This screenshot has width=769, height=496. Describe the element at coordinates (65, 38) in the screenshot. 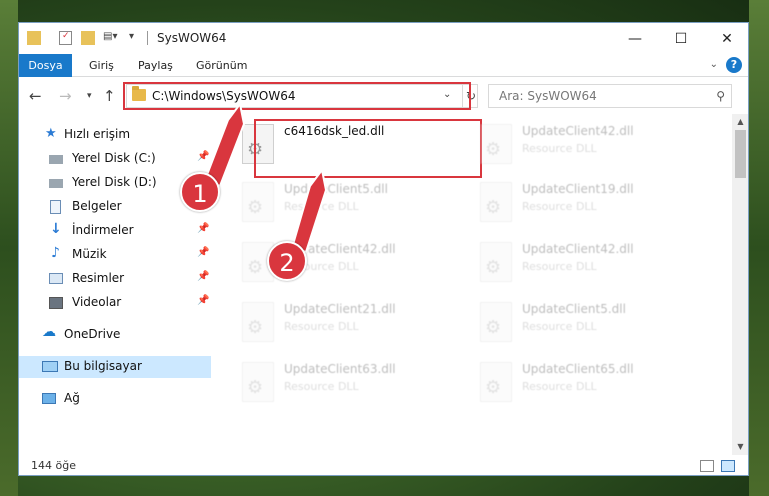

I see `properties-icon: ✓` at that location.